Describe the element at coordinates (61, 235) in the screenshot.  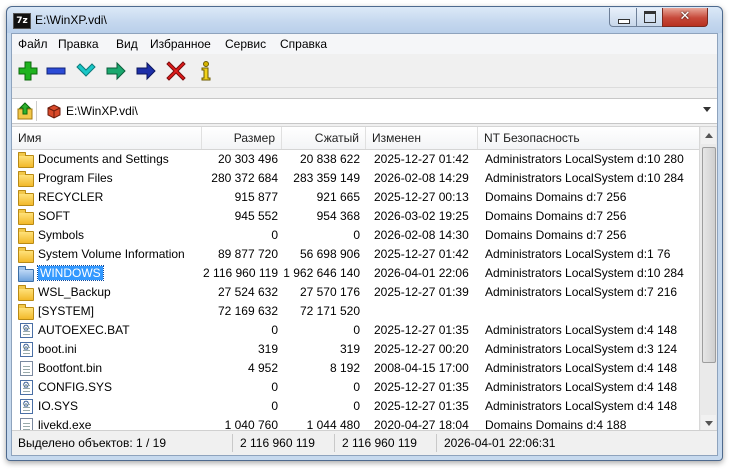
I see `file-name-text: Symbols` at that location.